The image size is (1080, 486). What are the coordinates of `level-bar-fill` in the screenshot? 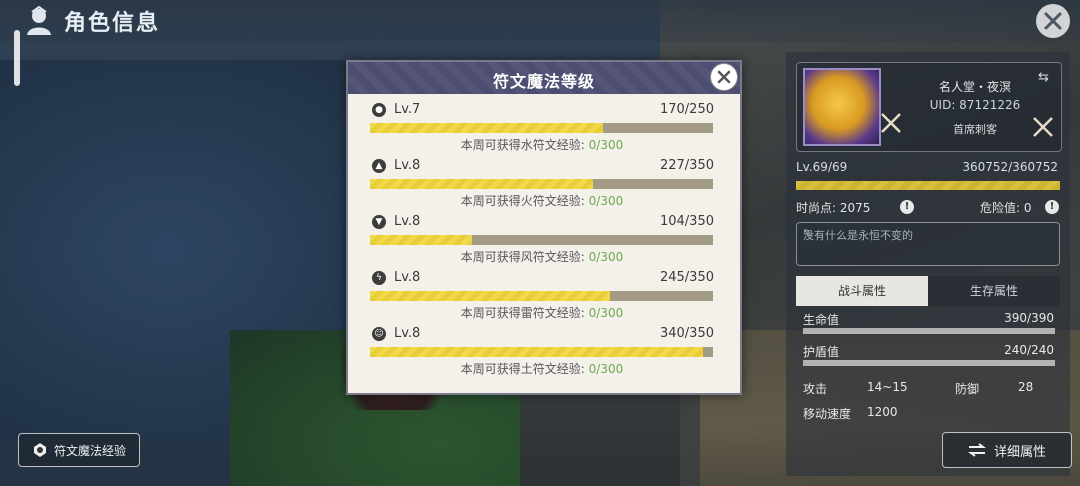 It's located at (928, 185).